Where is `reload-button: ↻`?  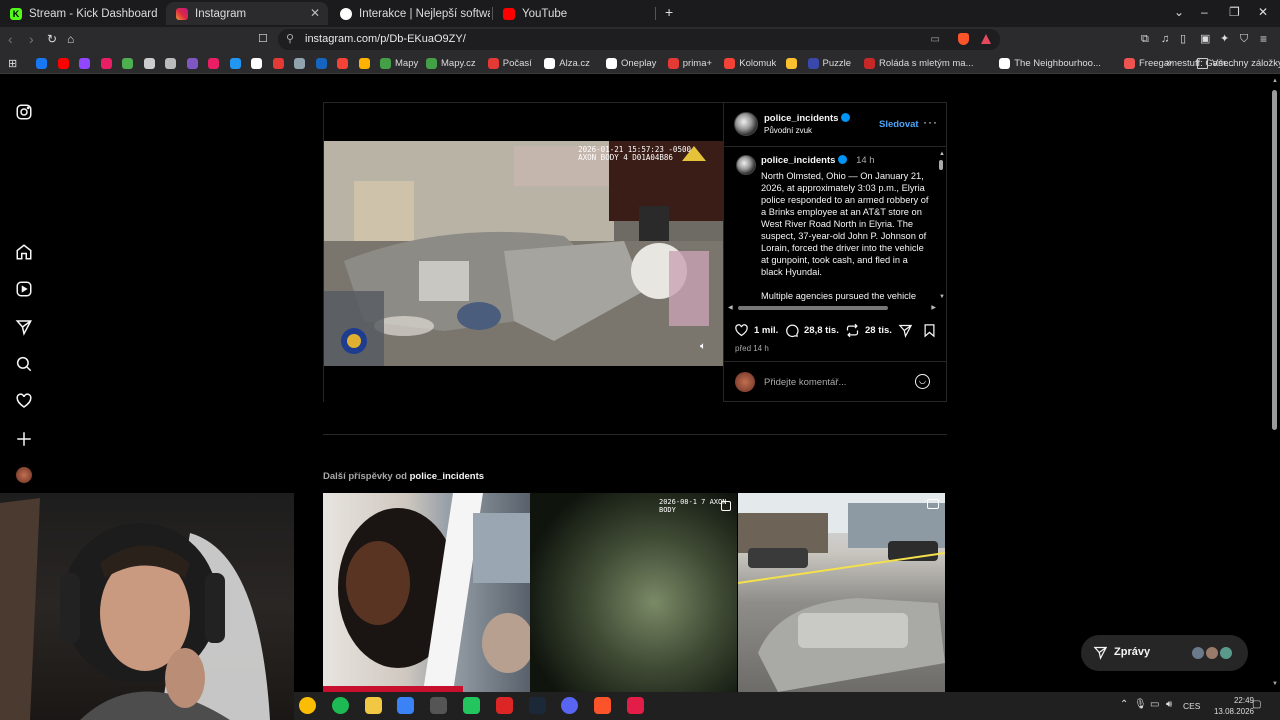
reload-button: ↻ is located at coordinates (52, 39).